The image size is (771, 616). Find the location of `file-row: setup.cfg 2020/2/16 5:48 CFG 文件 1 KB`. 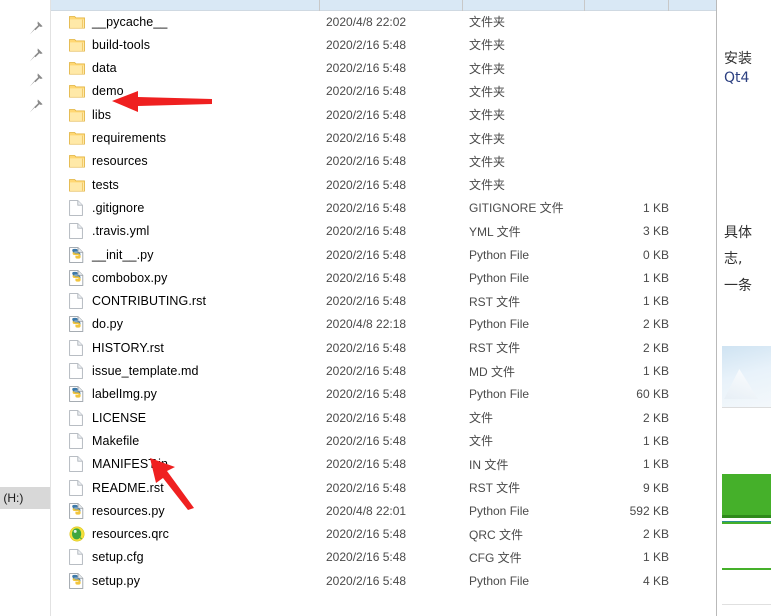

file-row: setup.cfg 2020/2/16 5:48 CFG 文件 1 KB is located at coordinates (383, 557).